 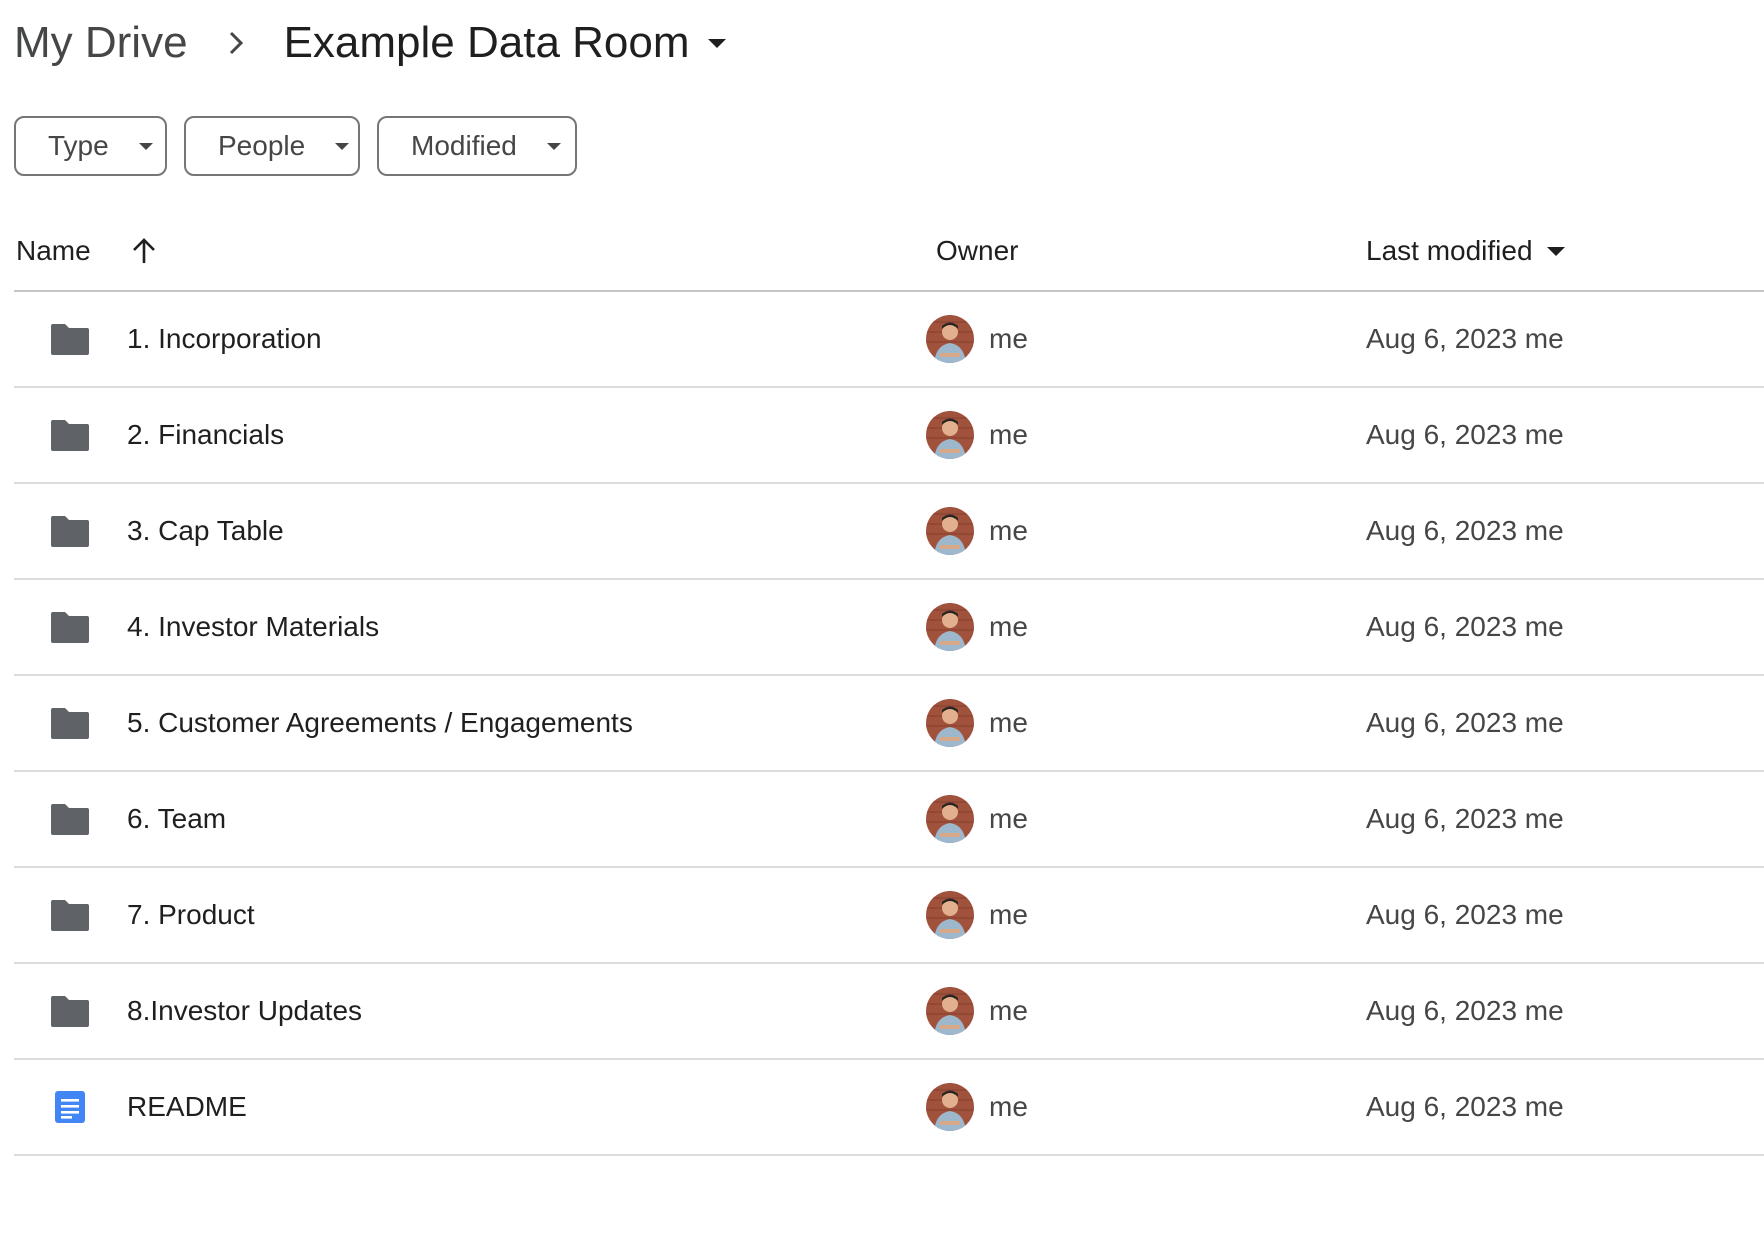 What do you see at coordinates (191, 914) in the screenshot?
I see `file-name: 7. Product` at bounding box center [191, 914].